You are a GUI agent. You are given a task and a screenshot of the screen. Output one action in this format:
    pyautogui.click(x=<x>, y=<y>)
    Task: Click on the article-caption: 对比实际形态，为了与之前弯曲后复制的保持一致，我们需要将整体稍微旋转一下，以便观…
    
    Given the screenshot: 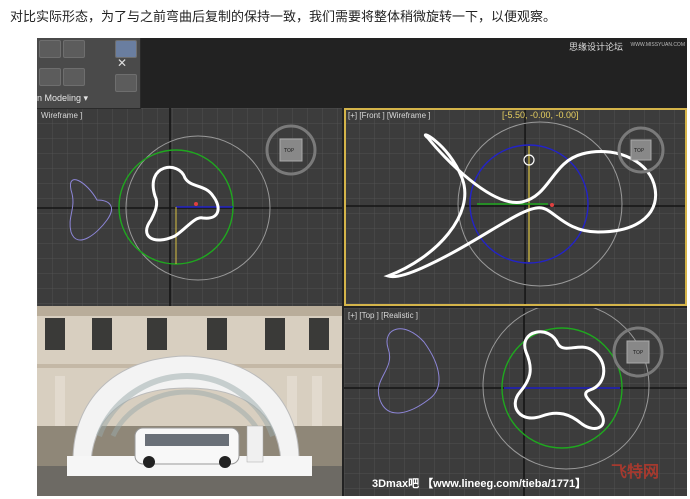 What is the action you would take?
    pyautogui.click(x=283, y=17)
    